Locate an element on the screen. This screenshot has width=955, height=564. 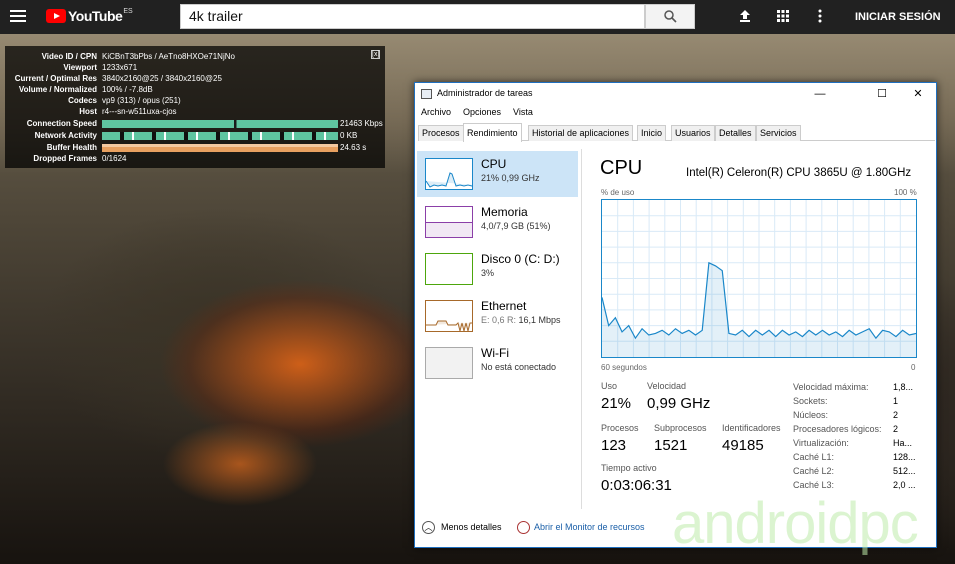
cpu-thumbnail-graph is located at coordinates (449, 174).